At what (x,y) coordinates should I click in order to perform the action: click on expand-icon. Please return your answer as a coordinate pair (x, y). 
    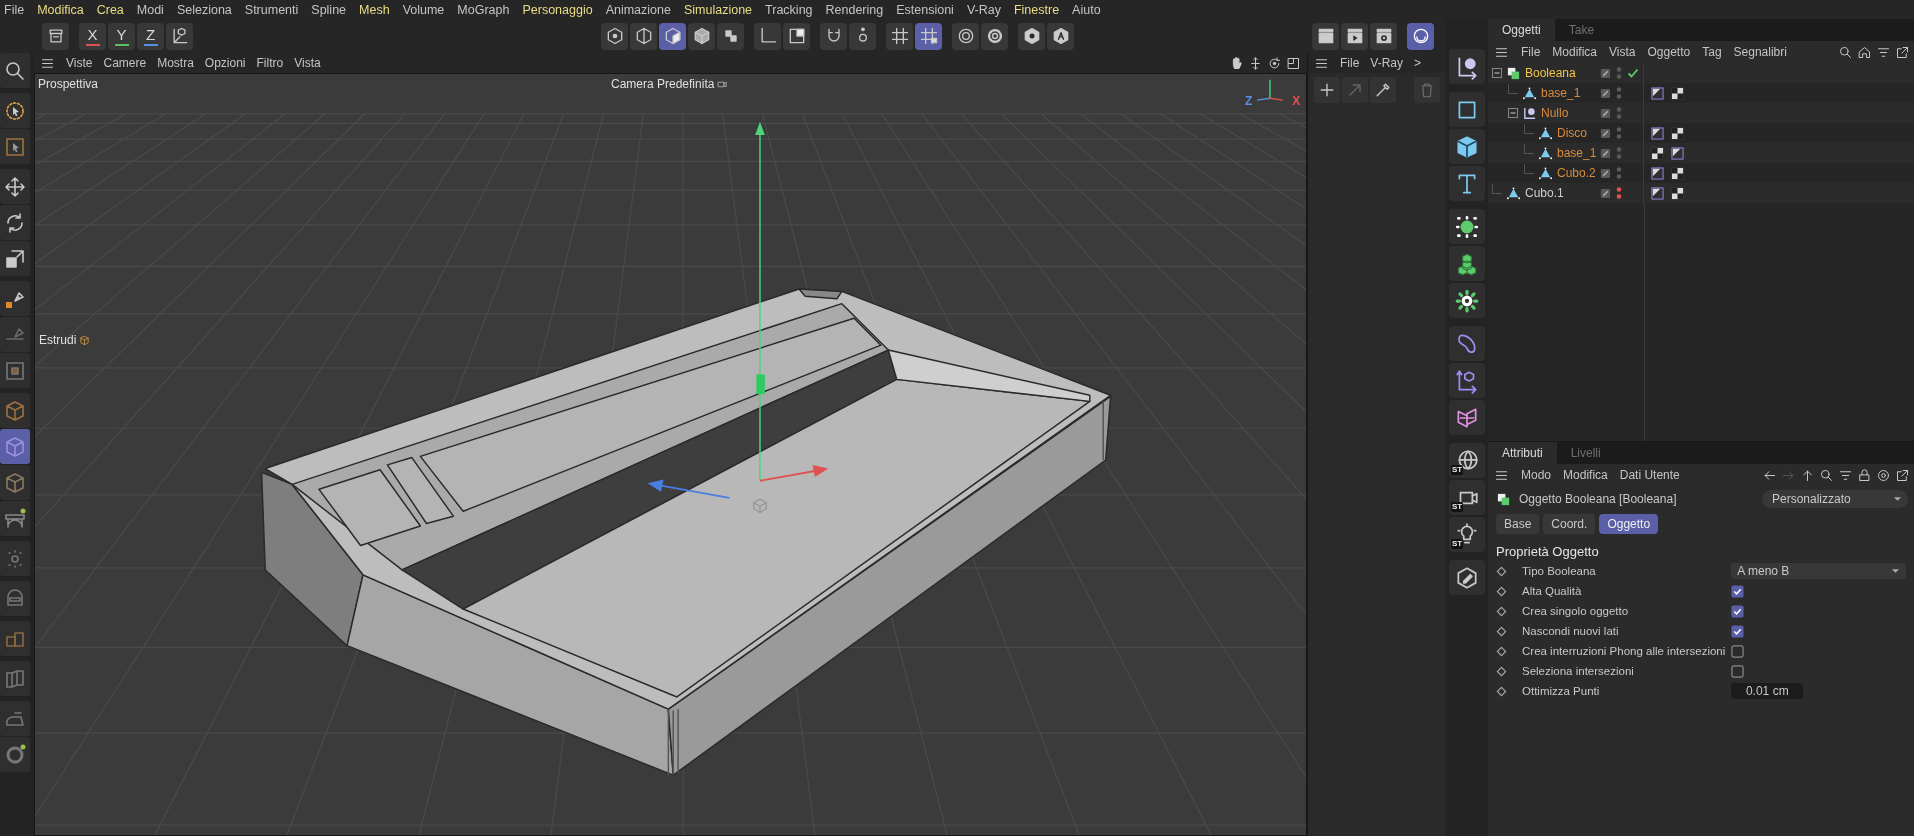
    Looking at the image, I should click on (1902, 475).